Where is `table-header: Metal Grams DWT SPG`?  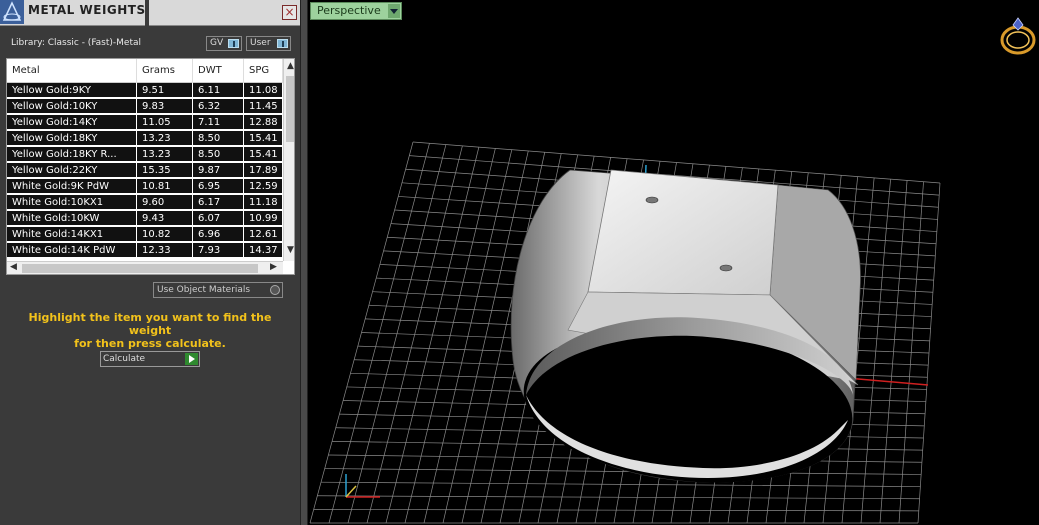
table-header: Metal Grams DWT SPG is located at coordinates (145, 71).